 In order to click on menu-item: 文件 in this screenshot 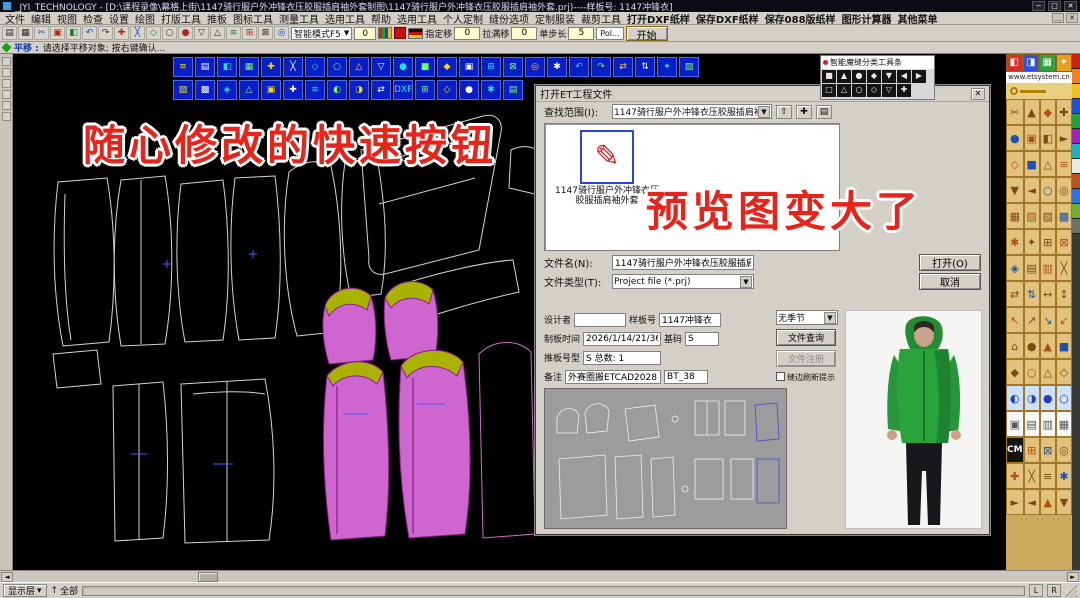, I will do `click(15, 18)`.